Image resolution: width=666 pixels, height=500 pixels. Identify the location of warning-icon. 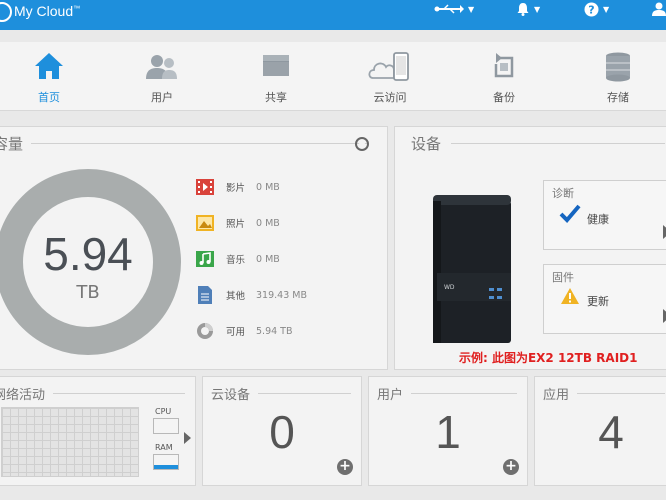
(570, 296).